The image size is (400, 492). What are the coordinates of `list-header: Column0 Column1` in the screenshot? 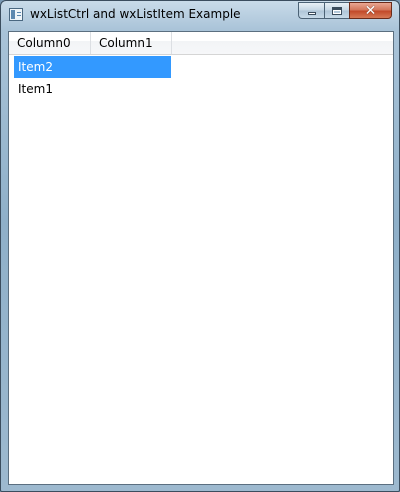 It's located at (201, 43).